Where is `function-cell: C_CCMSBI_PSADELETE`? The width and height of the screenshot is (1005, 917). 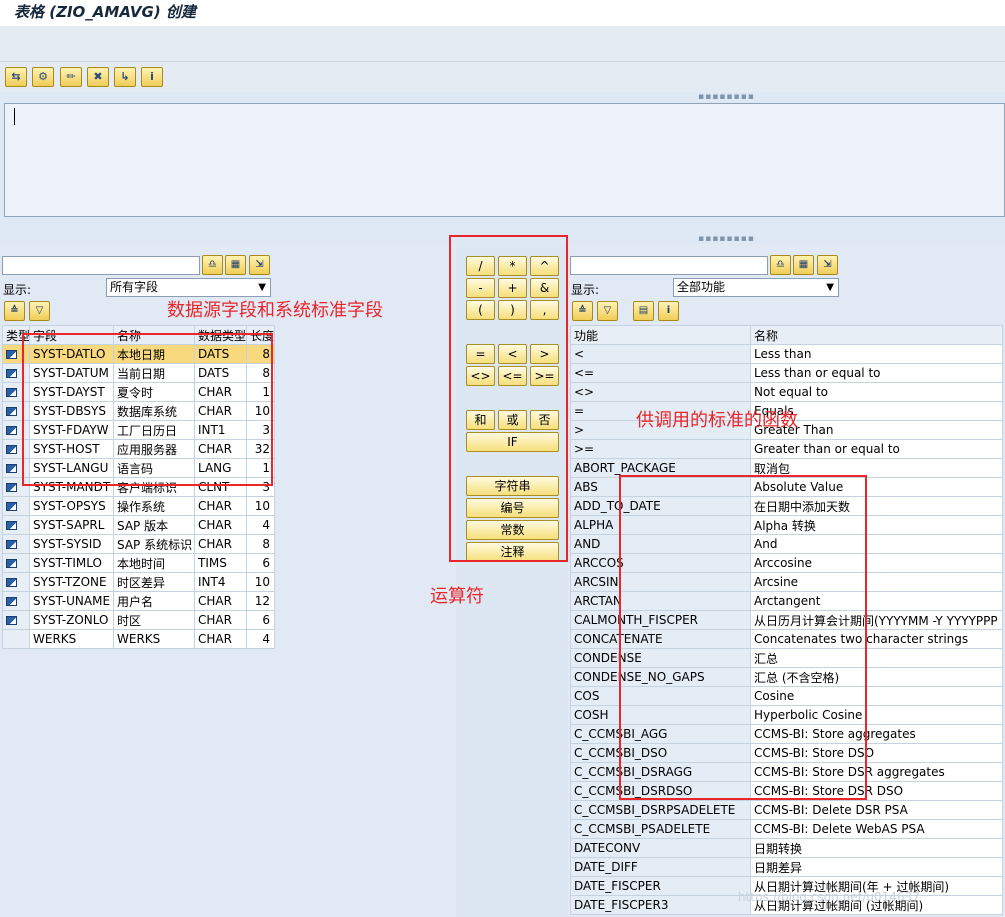
function-cell: C_CCMSBI_PSADELETE is located at coordinates (660, 829).